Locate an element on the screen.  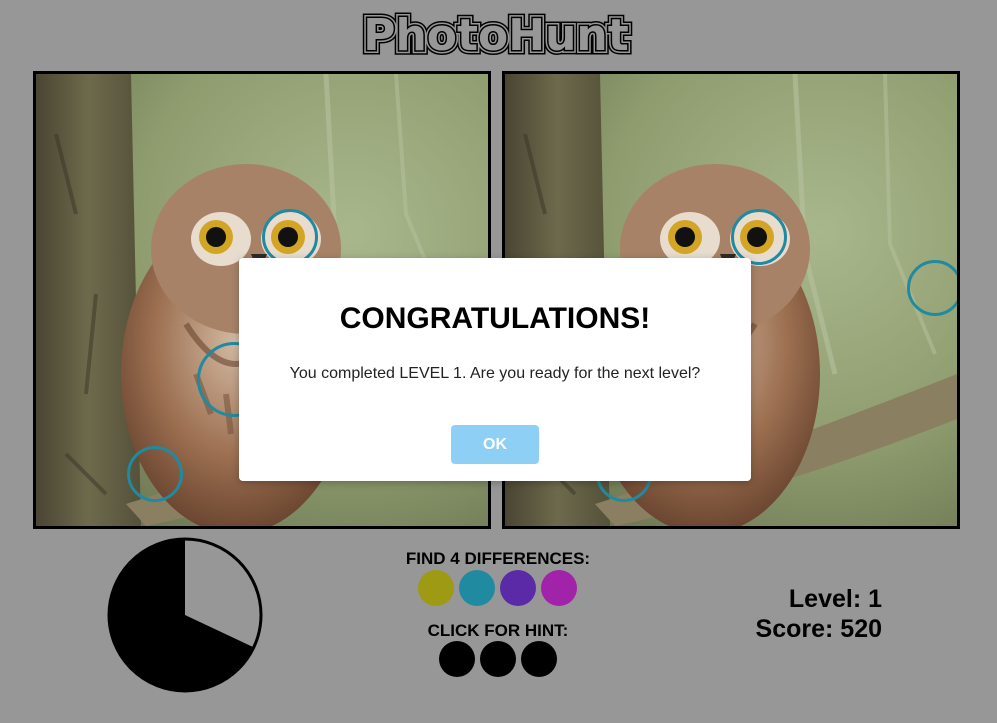
find-differences-label: FIND 4 DIFFERENCES: is located at coordinates (498, 558).